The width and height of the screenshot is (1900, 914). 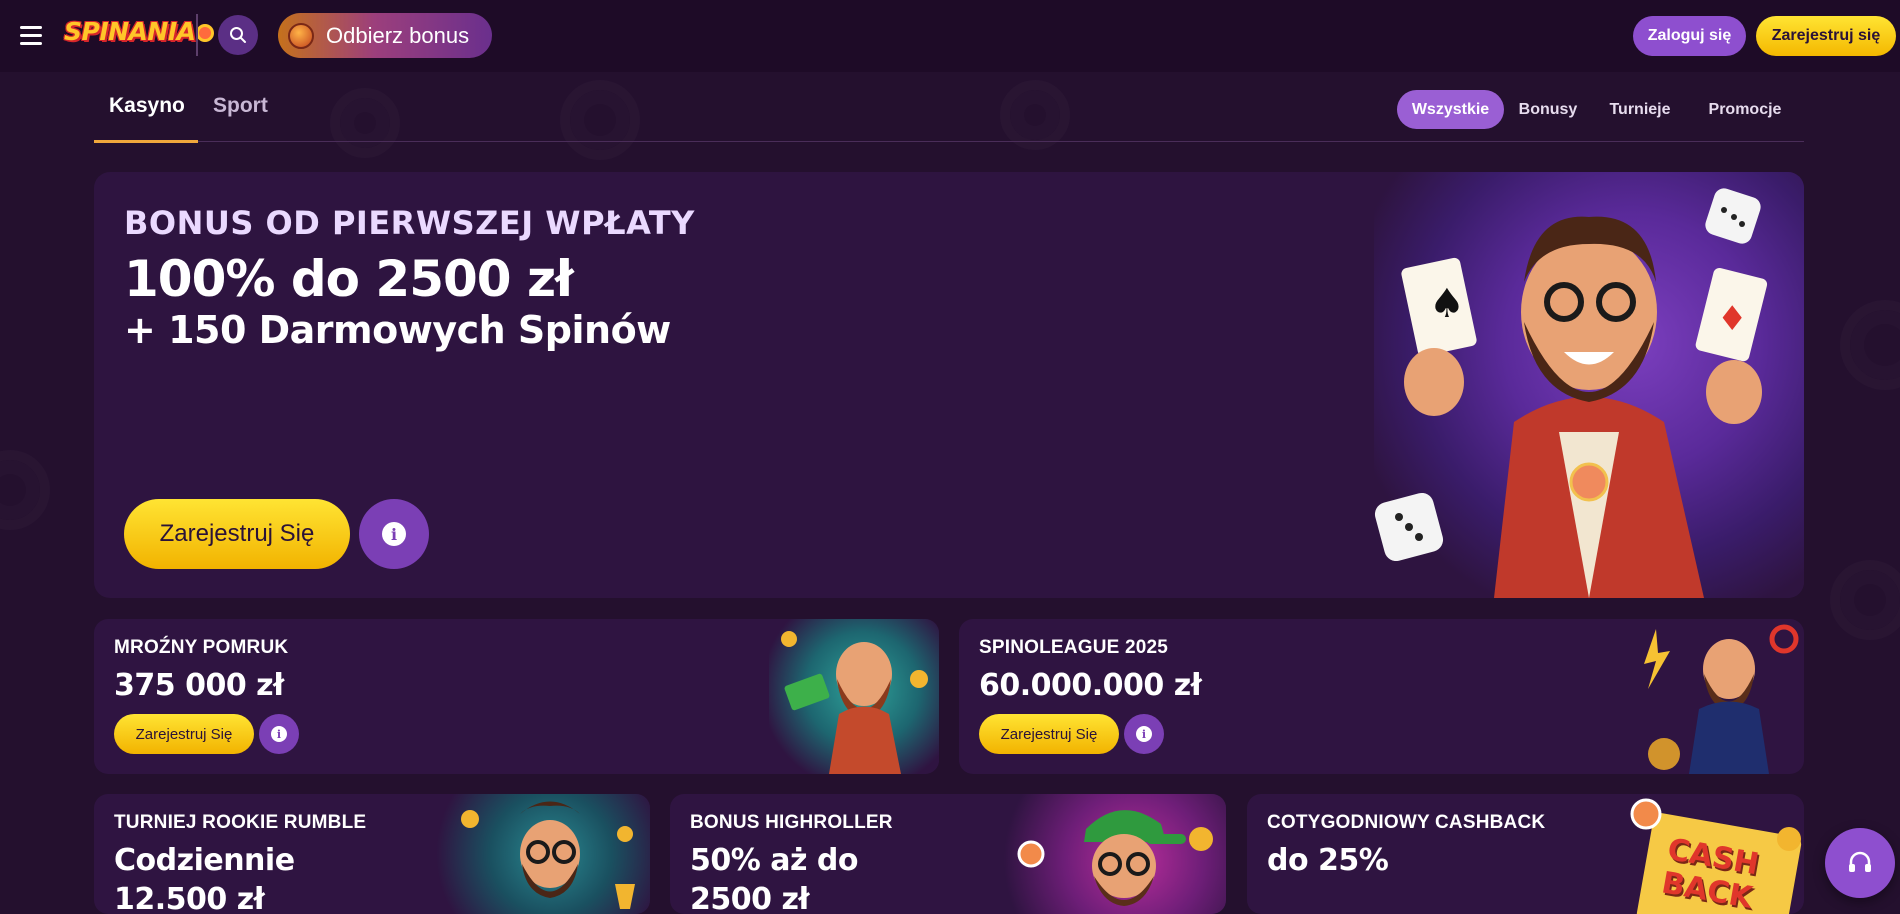 What do you see at coordinates (397, 330) in the screenshot?
I see `hero-subtitle: + 150 Darmowych Spinów` at bounding box center [397, 330].